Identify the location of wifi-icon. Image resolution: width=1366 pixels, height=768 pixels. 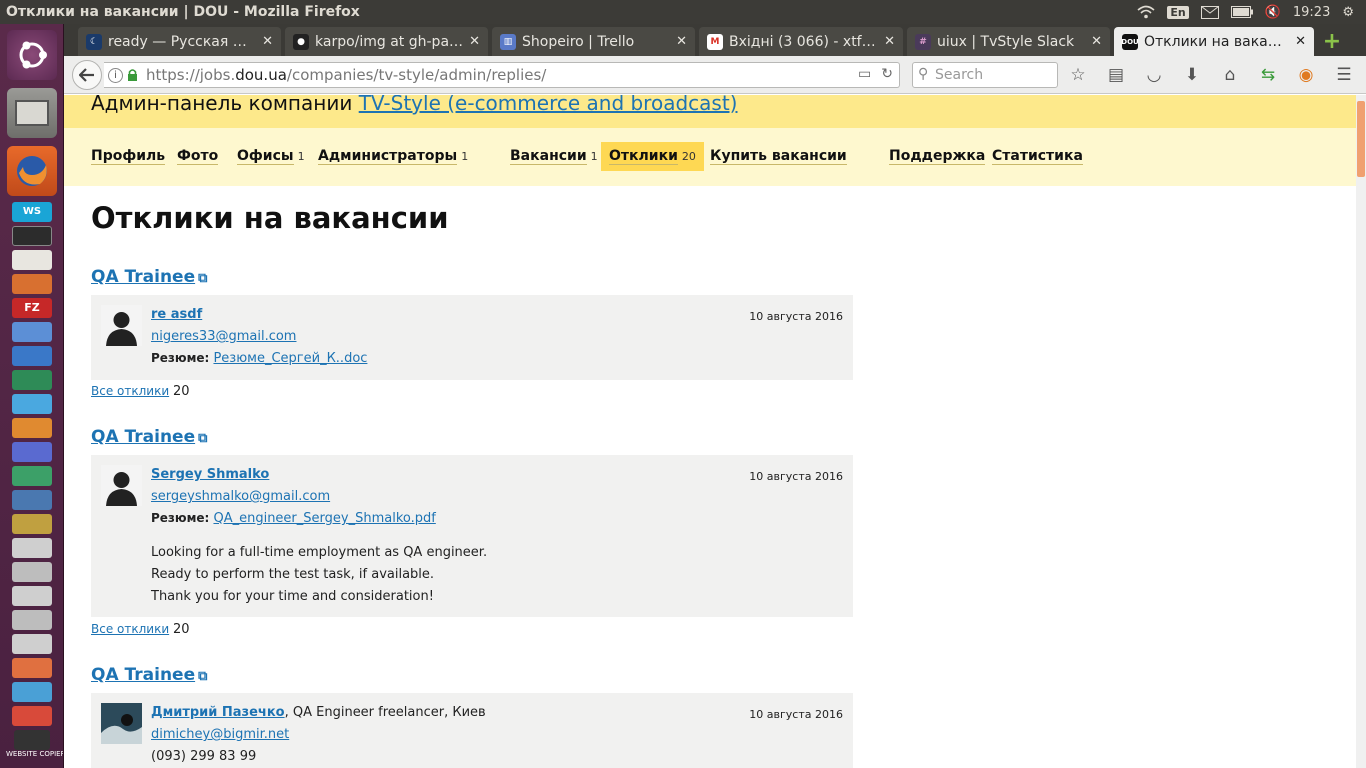
(1146, 12).